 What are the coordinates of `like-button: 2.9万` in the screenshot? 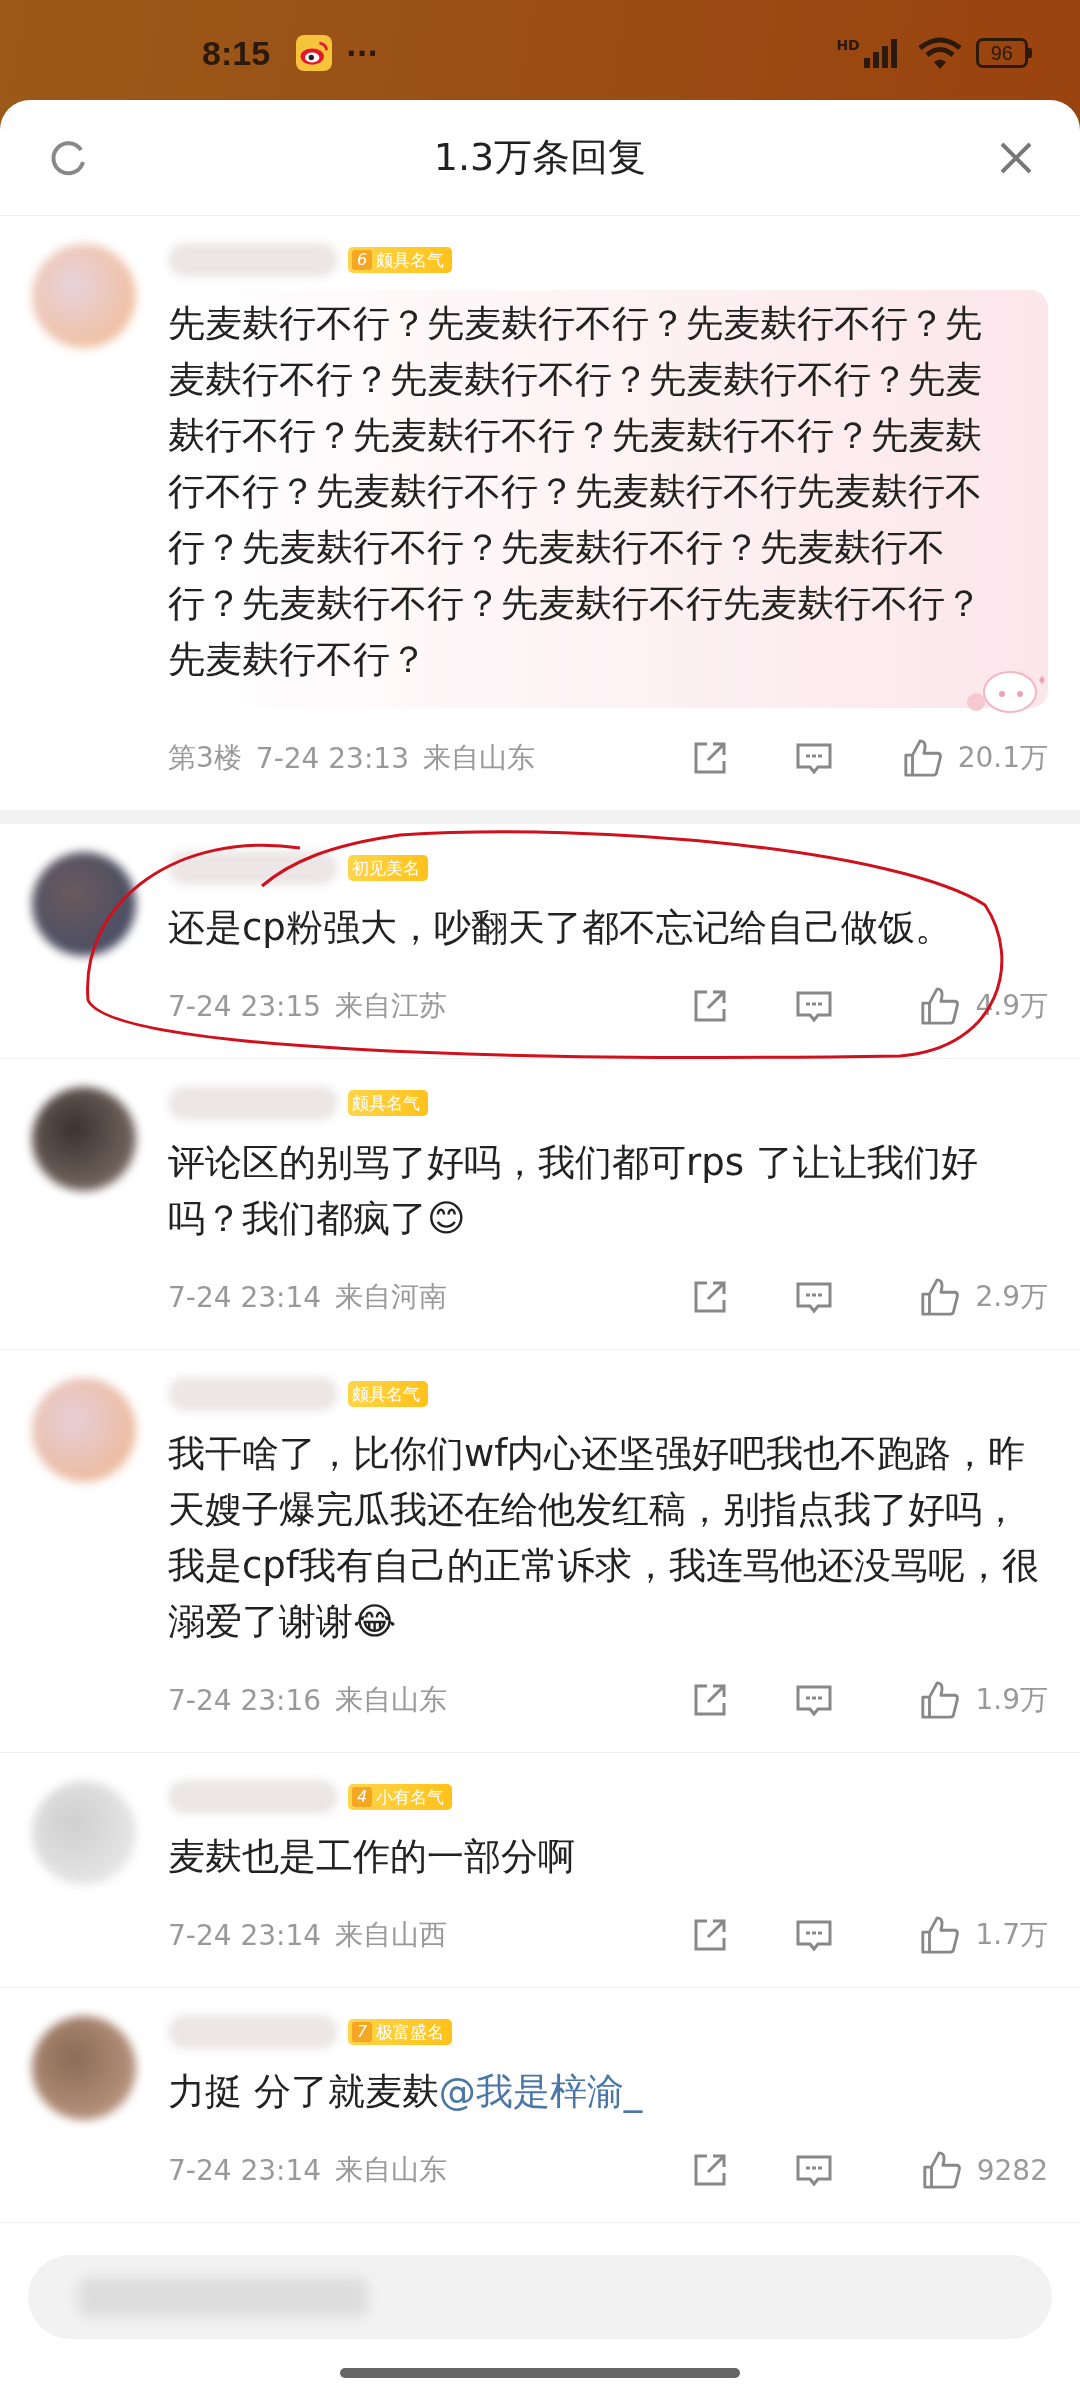 It's located at (973, 1297).